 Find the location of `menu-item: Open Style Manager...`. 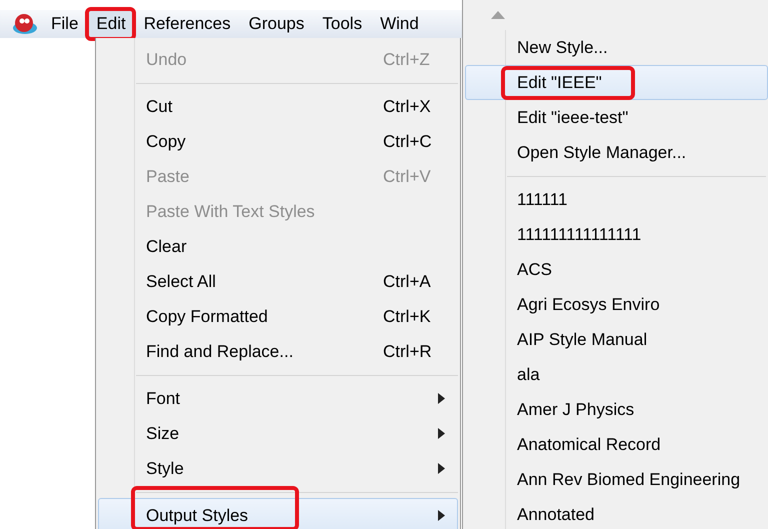

menu-item: Open Style Manager... is located at coordinates (616, 152).